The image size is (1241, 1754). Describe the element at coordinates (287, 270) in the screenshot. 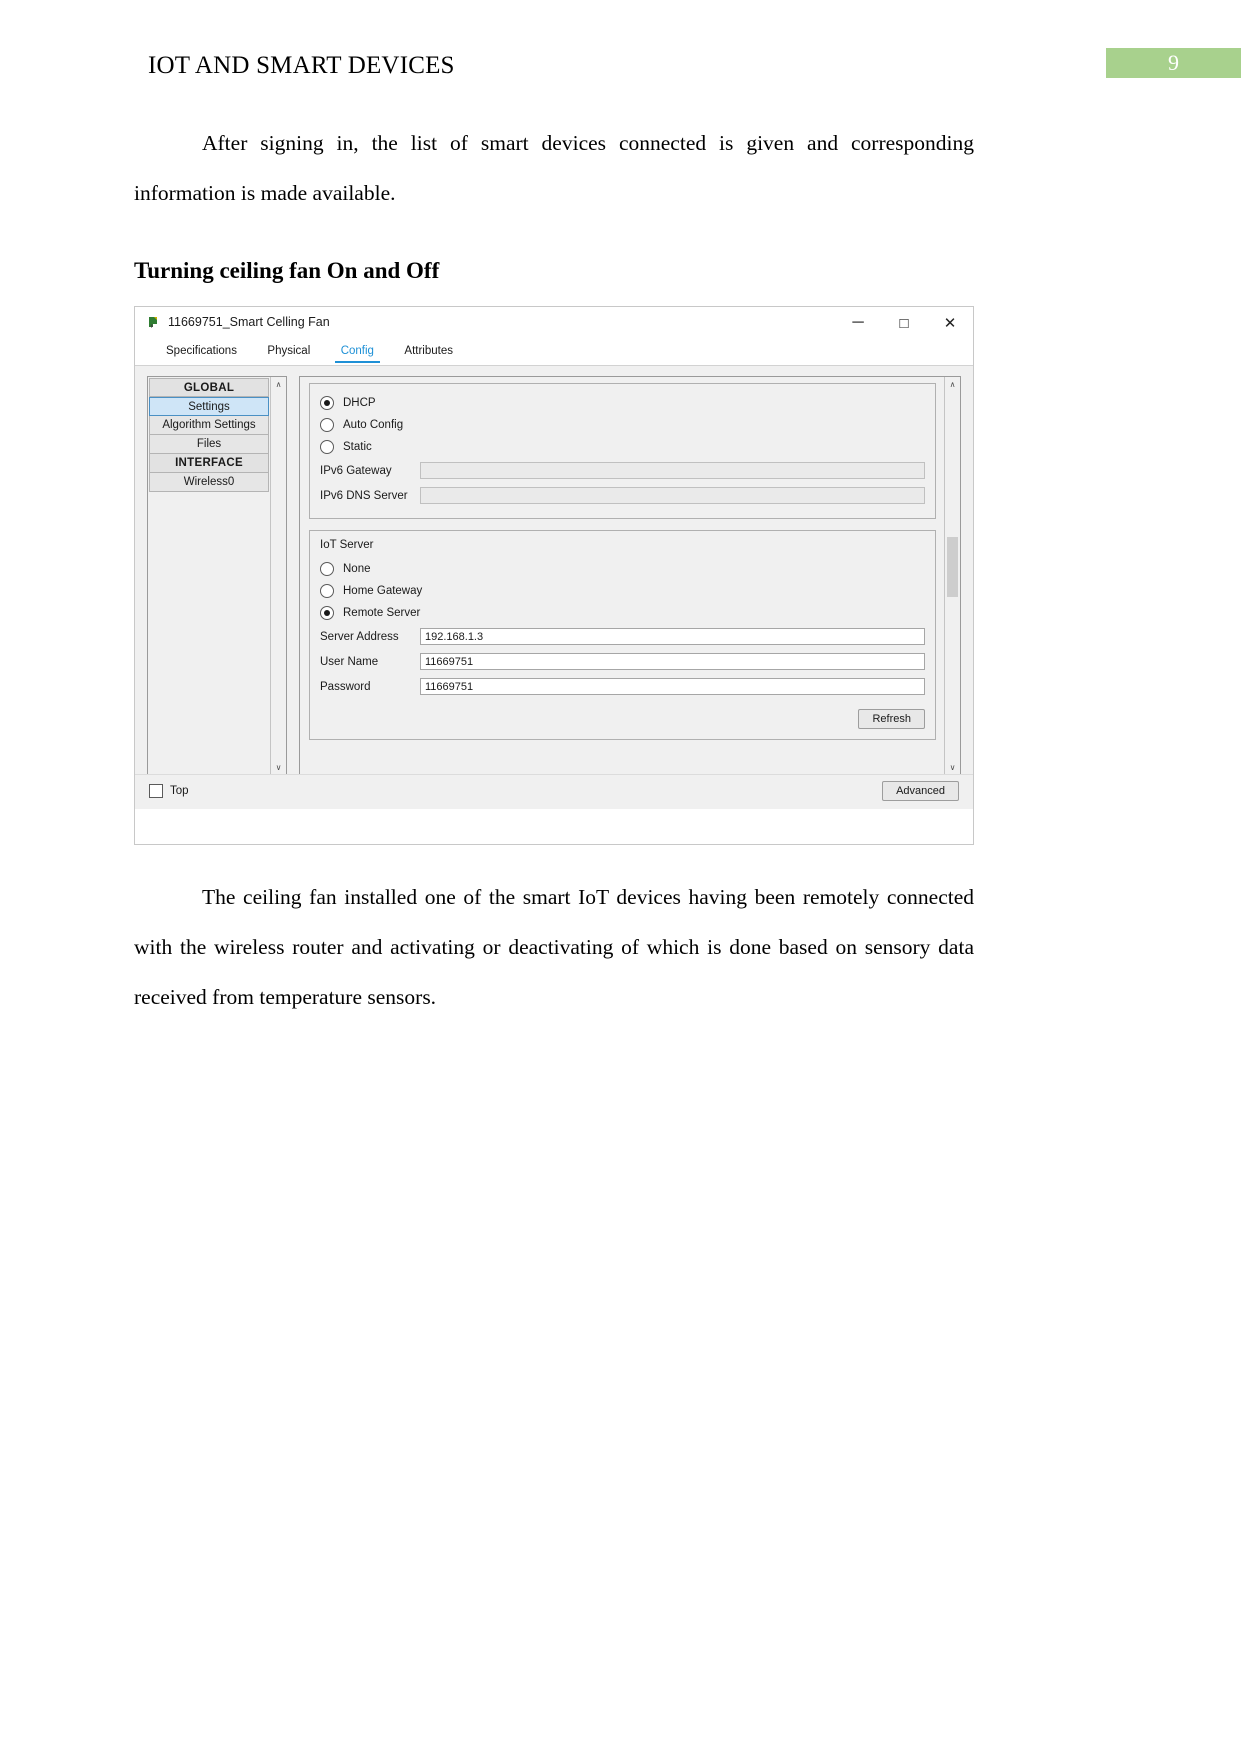

I see `section-heading: Turning ceiling fan On and Off` at that location.